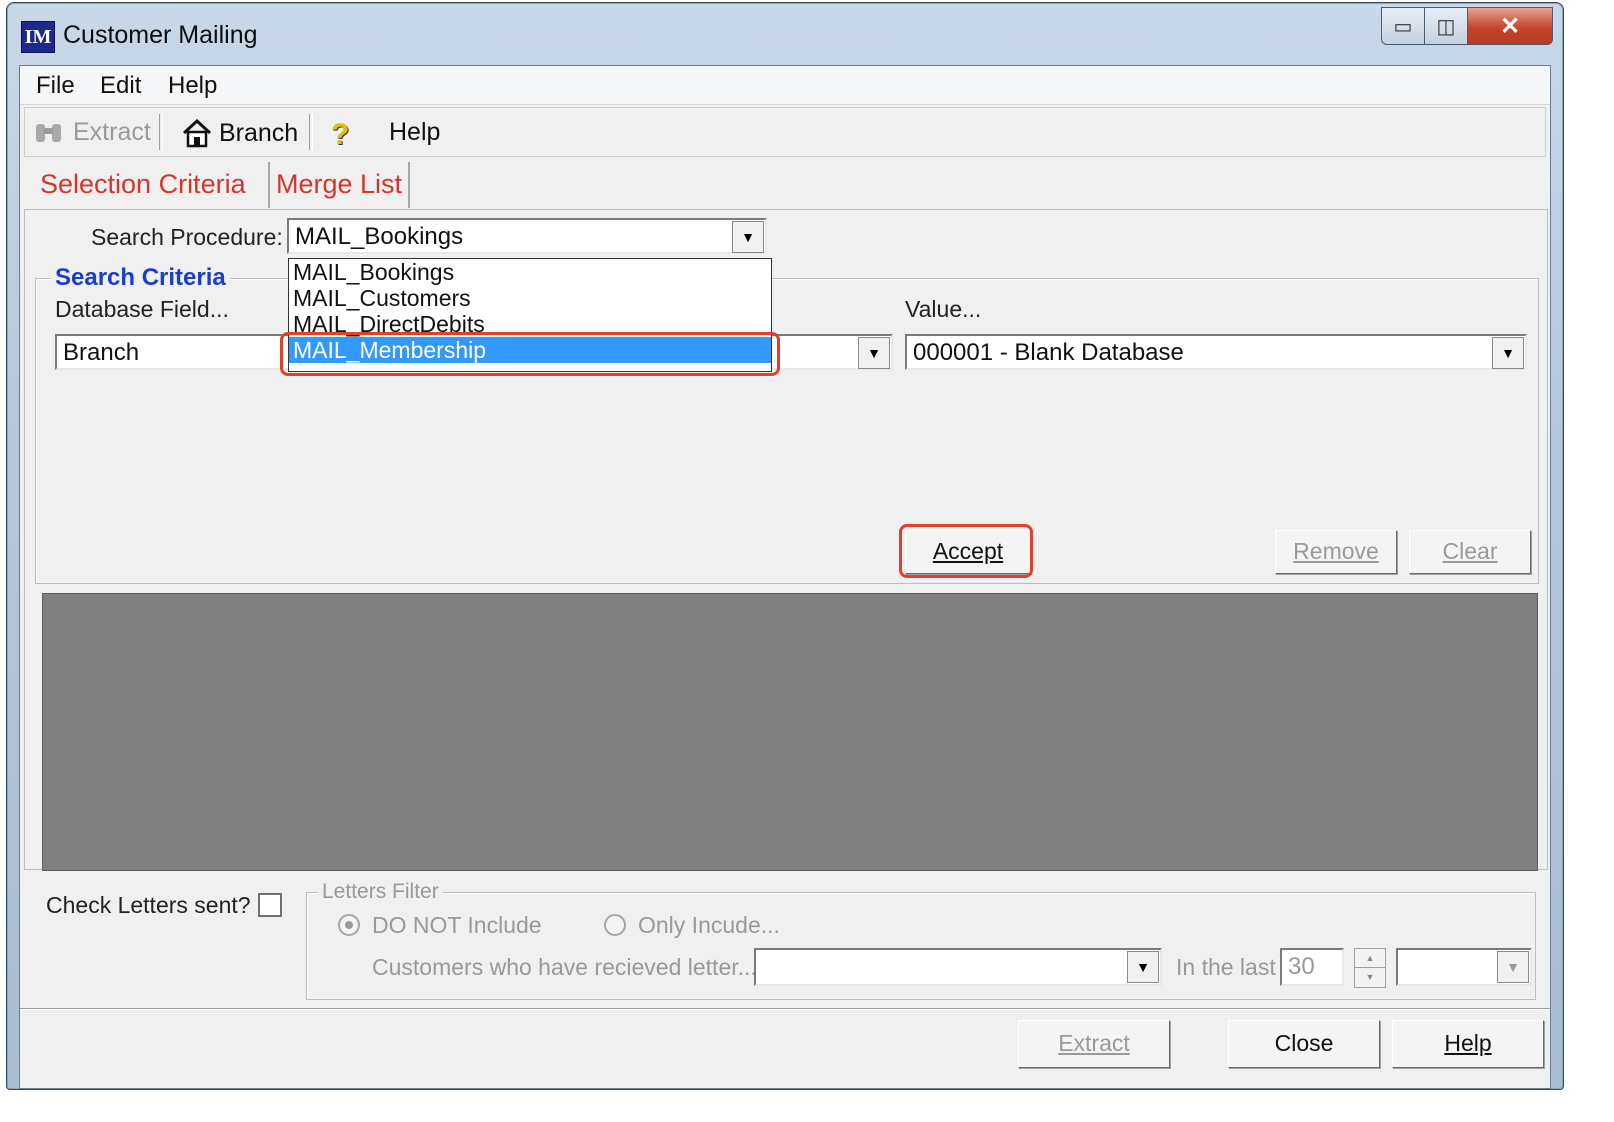 Image resolution: width=1614 pixels, height=1122 pixels. I want to click on toolbar-extract-button: Extract, so click(92, 132).